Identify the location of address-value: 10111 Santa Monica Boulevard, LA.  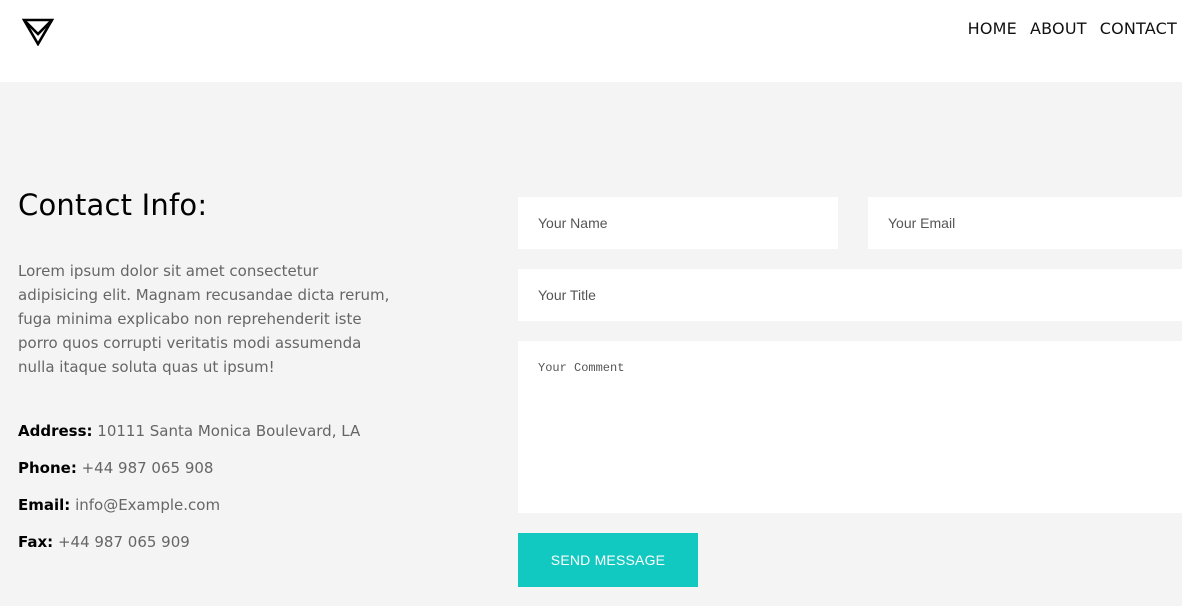
(229, 431).